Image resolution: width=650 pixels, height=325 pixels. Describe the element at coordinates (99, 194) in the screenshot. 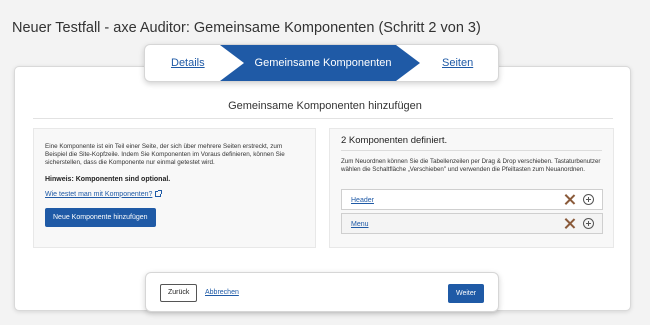

I see `help-link-label: Wie testet man mit Komponenten?` at that location.